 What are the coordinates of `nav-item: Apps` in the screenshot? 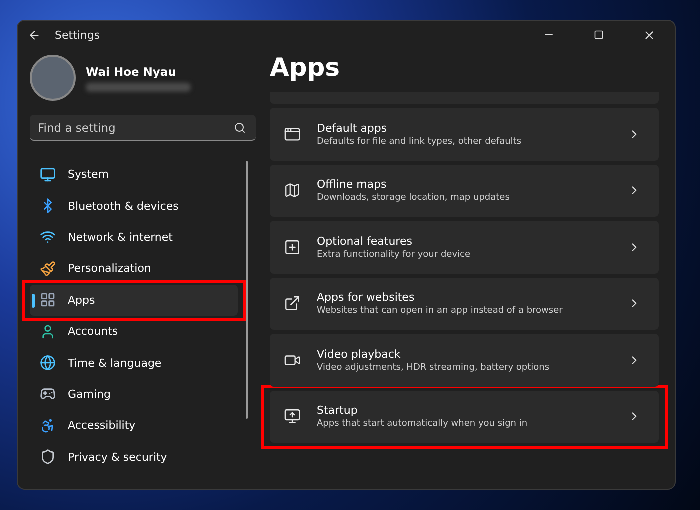 It's located at (134, 300).